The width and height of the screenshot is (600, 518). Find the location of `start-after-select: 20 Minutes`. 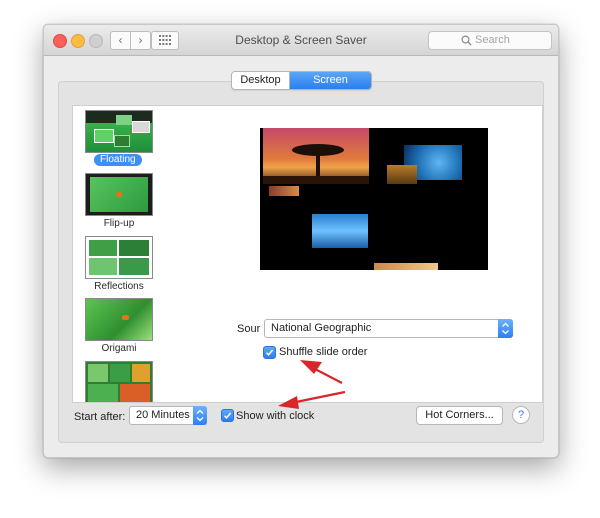

start-after-select: 20 Minutes is located at coordinates (168, 415).